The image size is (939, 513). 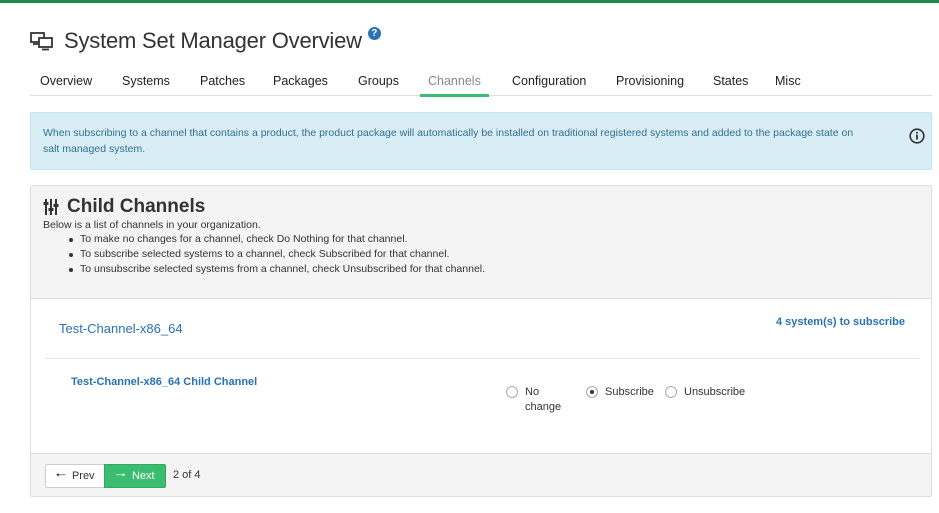 What do you see at coordinates (482, 358) in the screenshot?
I see `divider` at bounding box center [482, 358].